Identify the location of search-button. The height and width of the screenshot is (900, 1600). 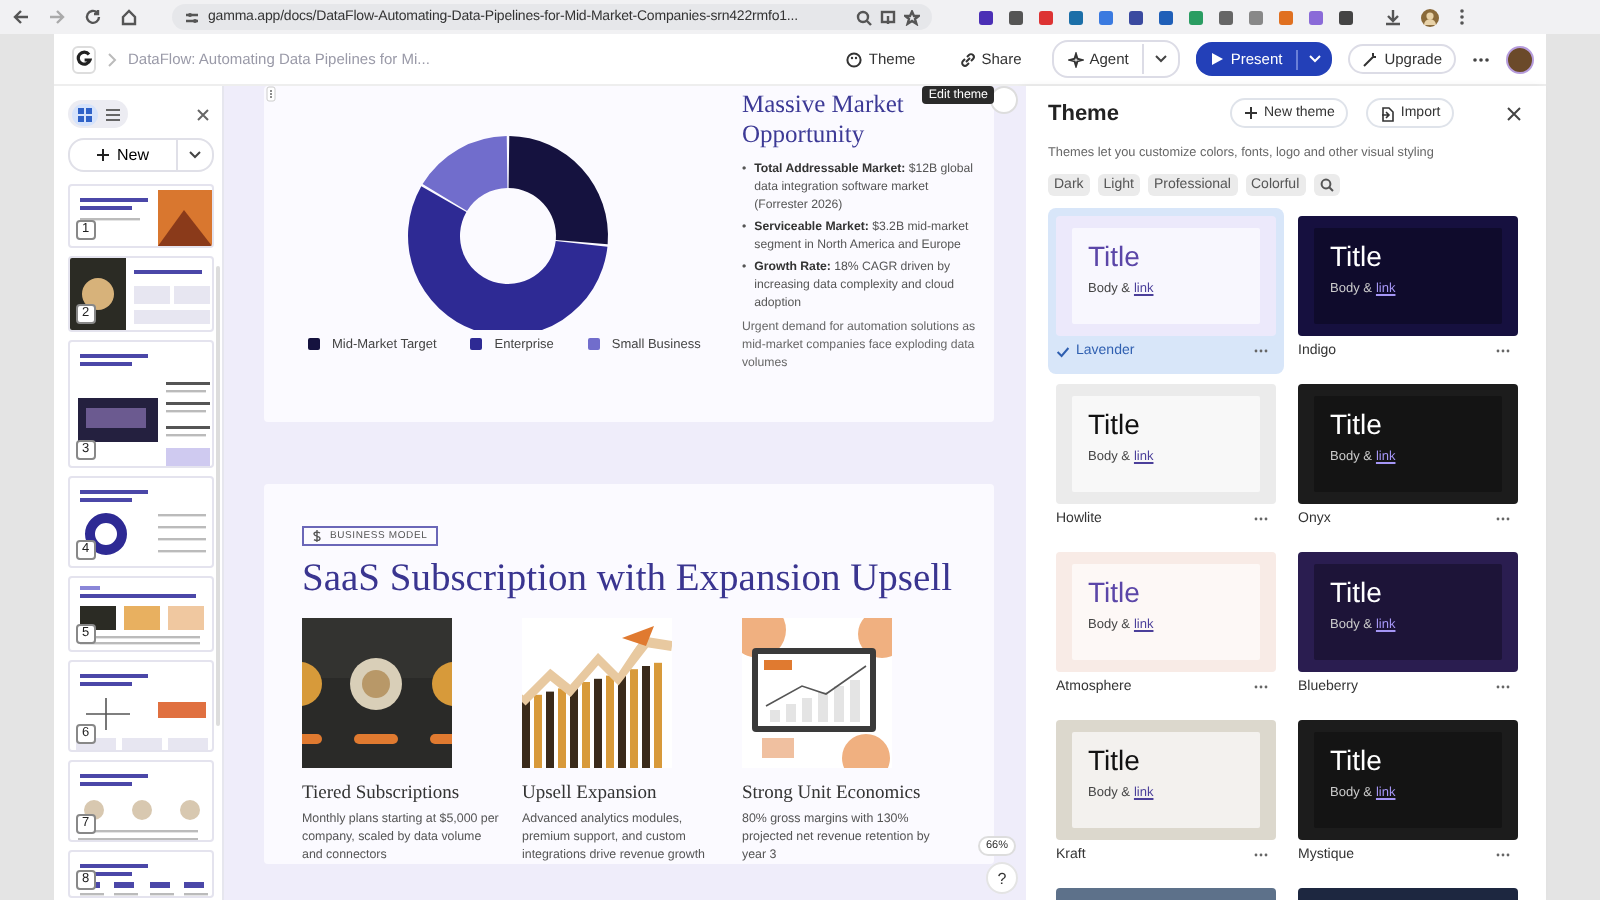
(1326, 185).